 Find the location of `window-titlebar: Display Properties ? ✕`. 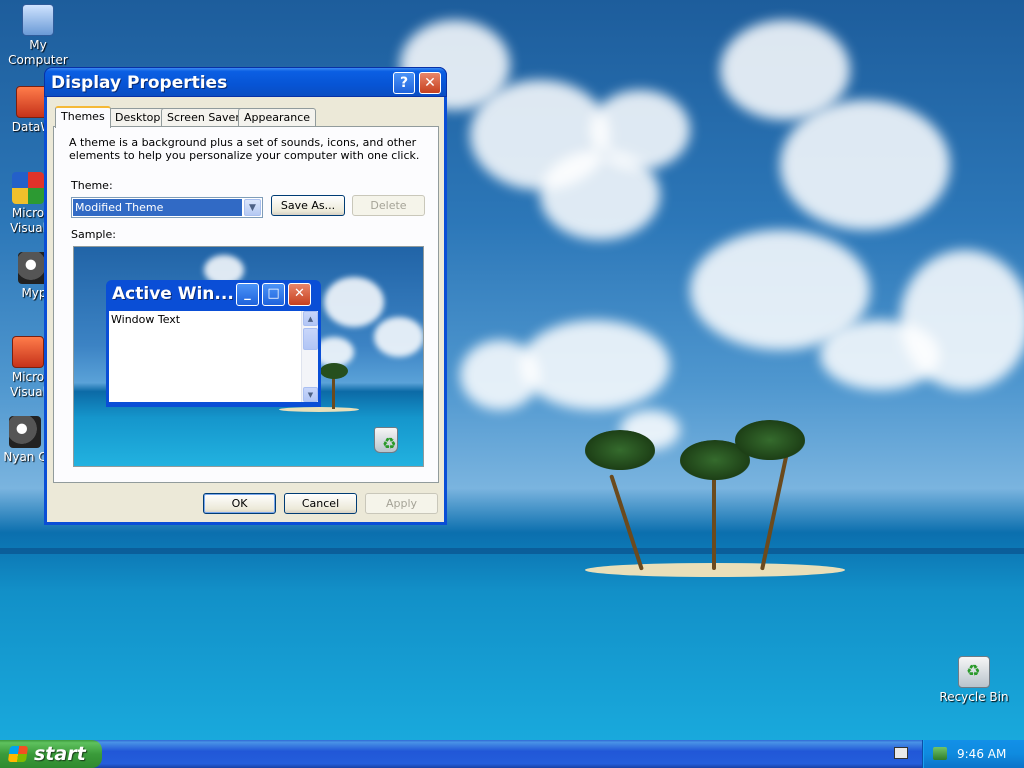

window-titlebar: Display Properties ? ✕ is located at coordinates (245, 82).